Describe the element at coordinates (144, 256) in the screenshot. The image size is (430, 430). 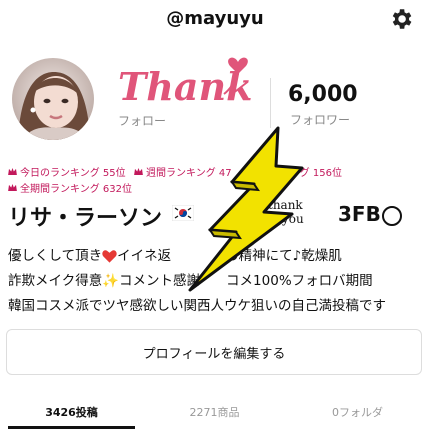
I see `bio-text: イイネ返` at that location.